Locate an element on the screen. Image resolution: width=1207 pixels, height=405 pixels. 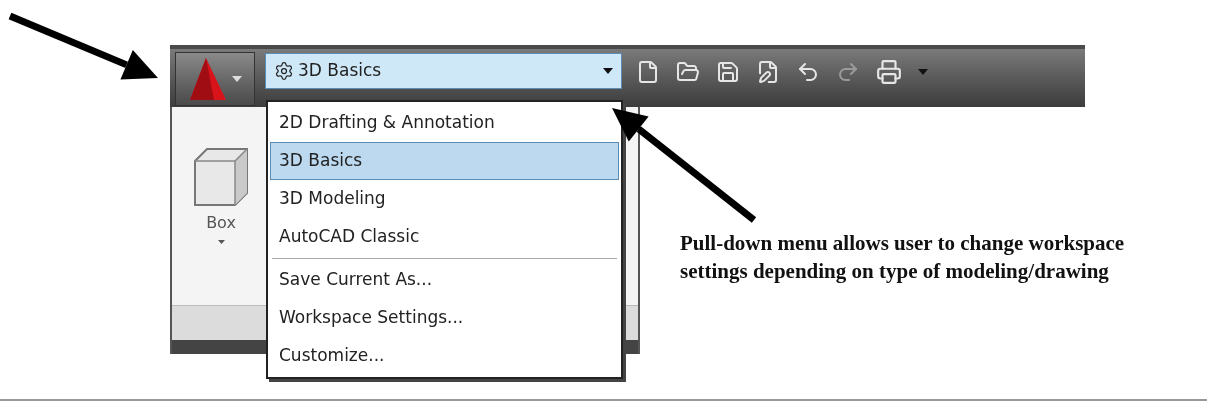
menu-item: 3D Basics is located at coordinates (444, 161).